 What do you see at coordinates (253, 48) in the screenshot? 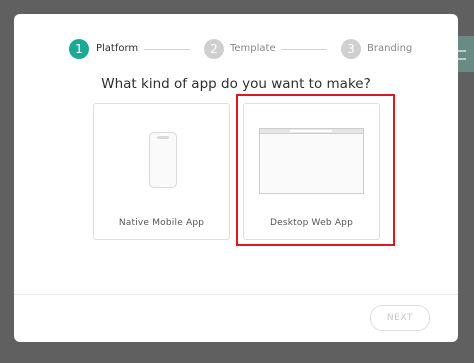
I see `step-2-label: Template` at bounding box center [253, 48].